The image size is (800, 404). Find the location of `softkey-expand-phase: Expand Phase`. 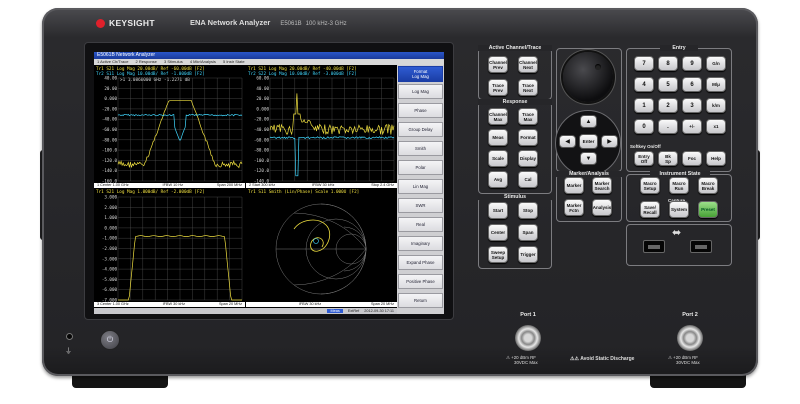

softkey-expand-phase: Expand Phase is located at coordinates (420, 262).